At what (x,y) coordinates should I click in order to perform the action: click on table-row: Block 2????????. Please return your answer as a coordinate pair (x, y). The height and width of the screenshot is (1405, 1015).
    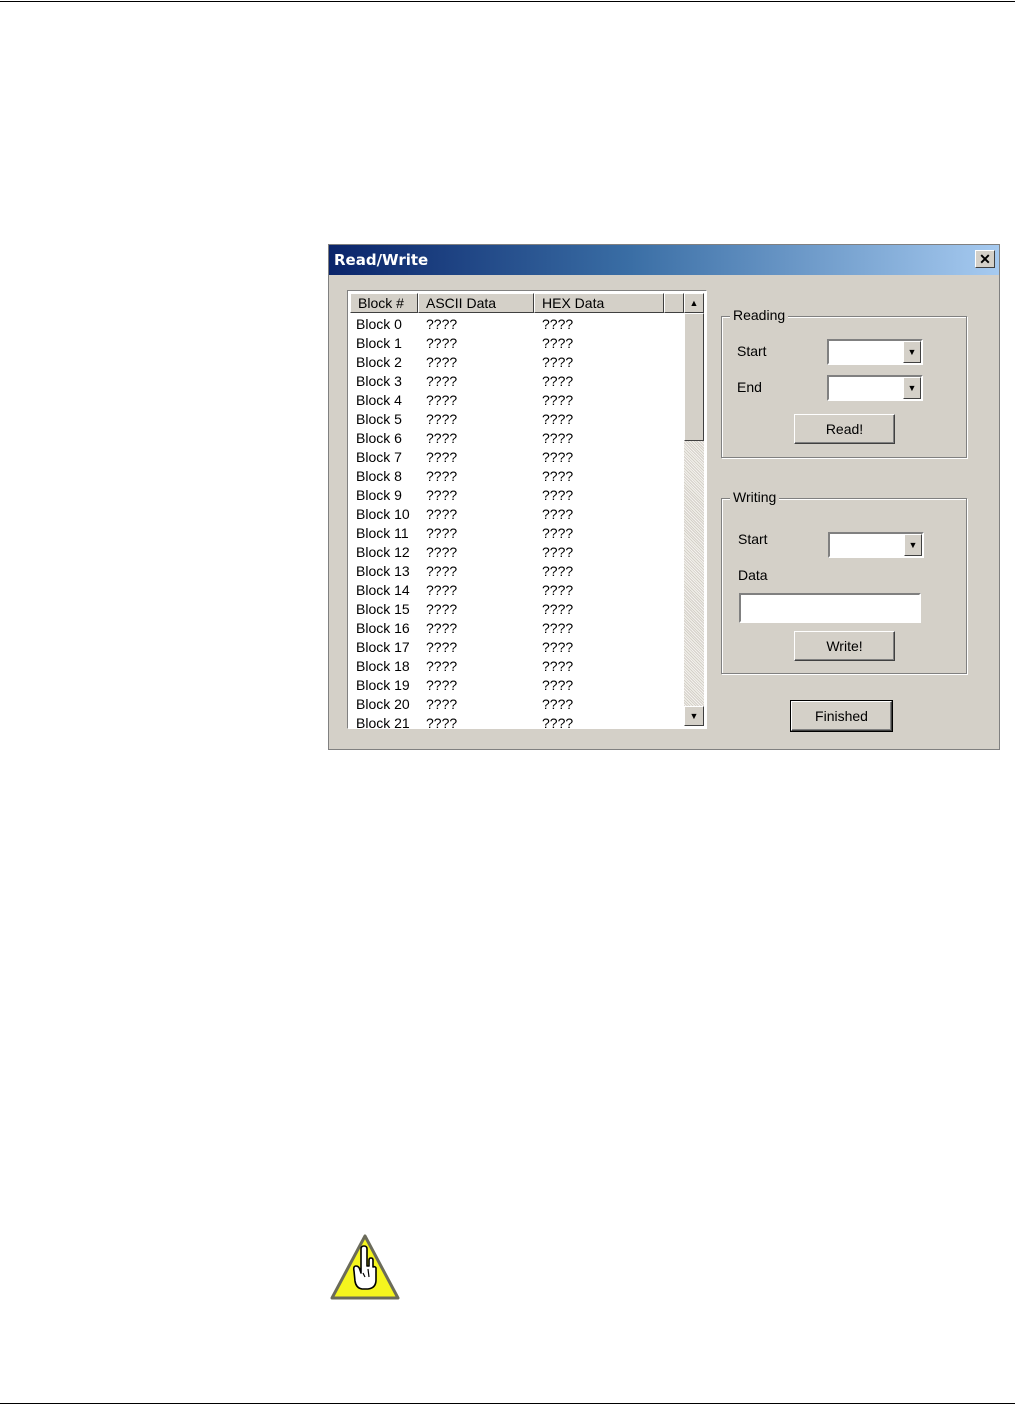
    Looking at the image, I should click on (517, 362).